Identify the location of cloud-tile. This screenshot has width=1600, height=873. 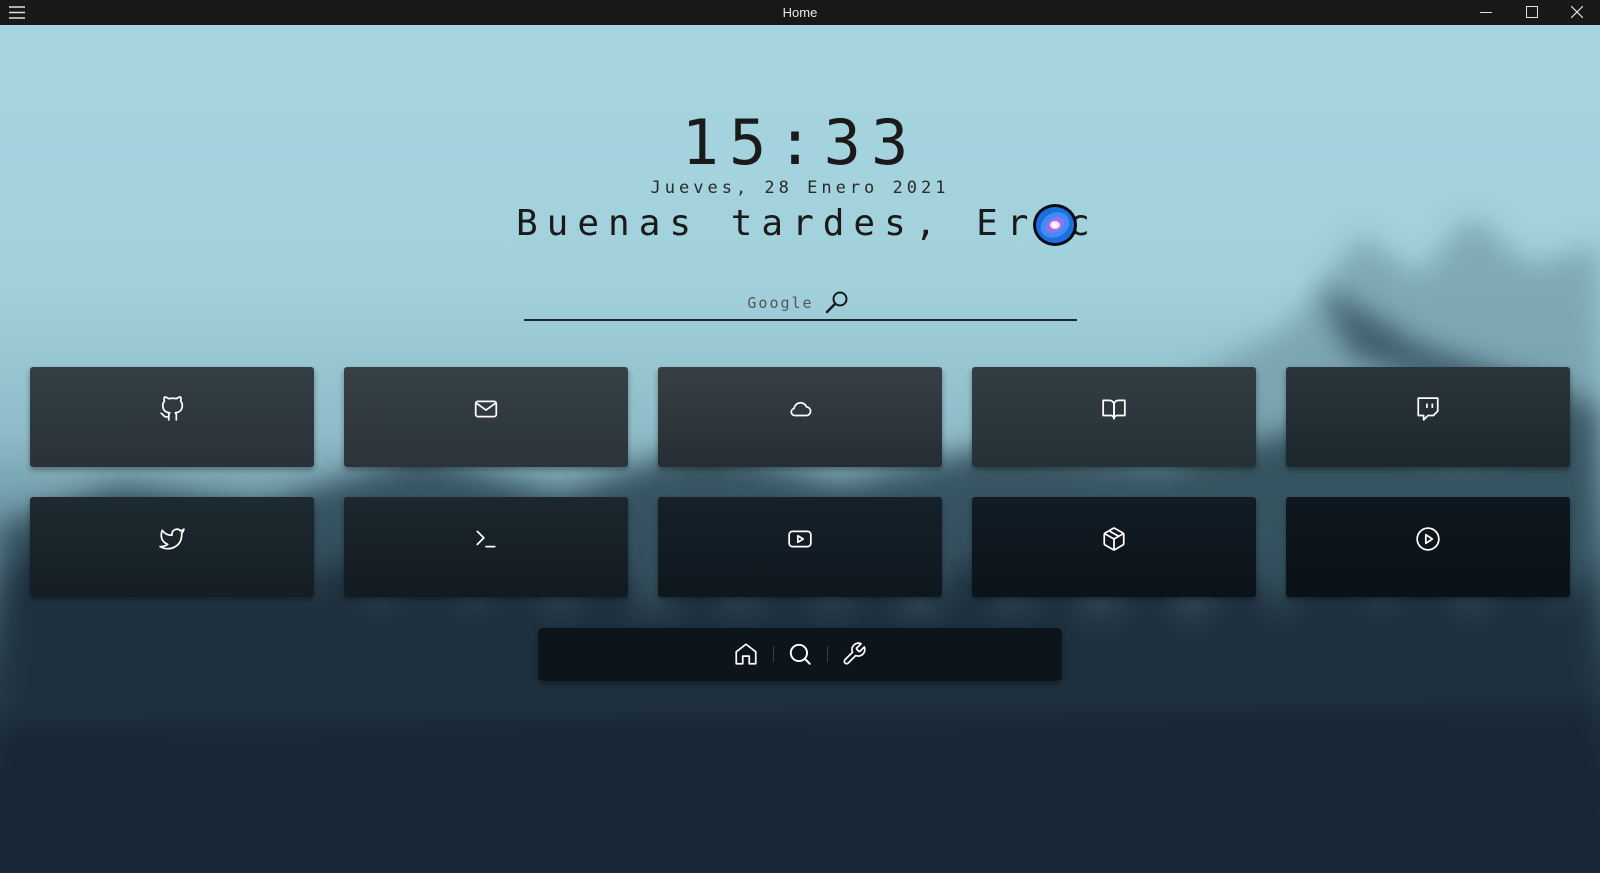
(800, 417).